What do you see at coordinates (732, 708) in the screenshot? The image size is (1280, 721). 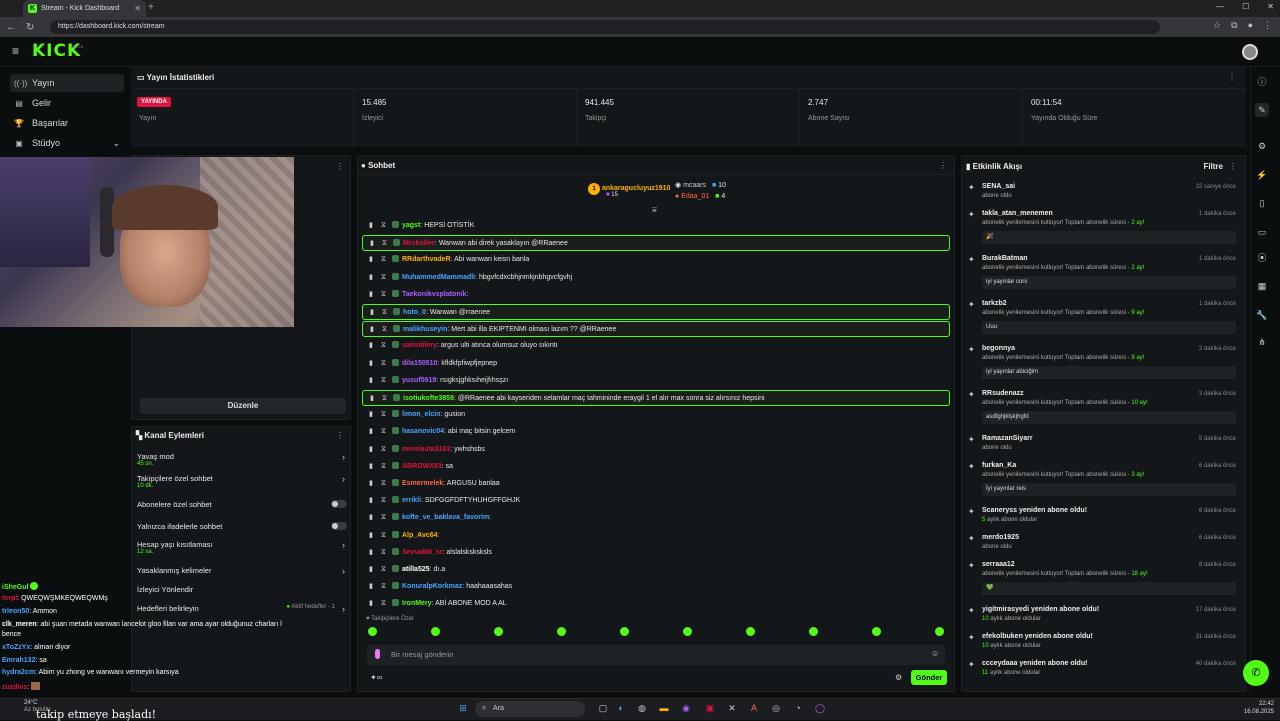 I see `capcut-icon: ✕` at bounding box center [732, 708].